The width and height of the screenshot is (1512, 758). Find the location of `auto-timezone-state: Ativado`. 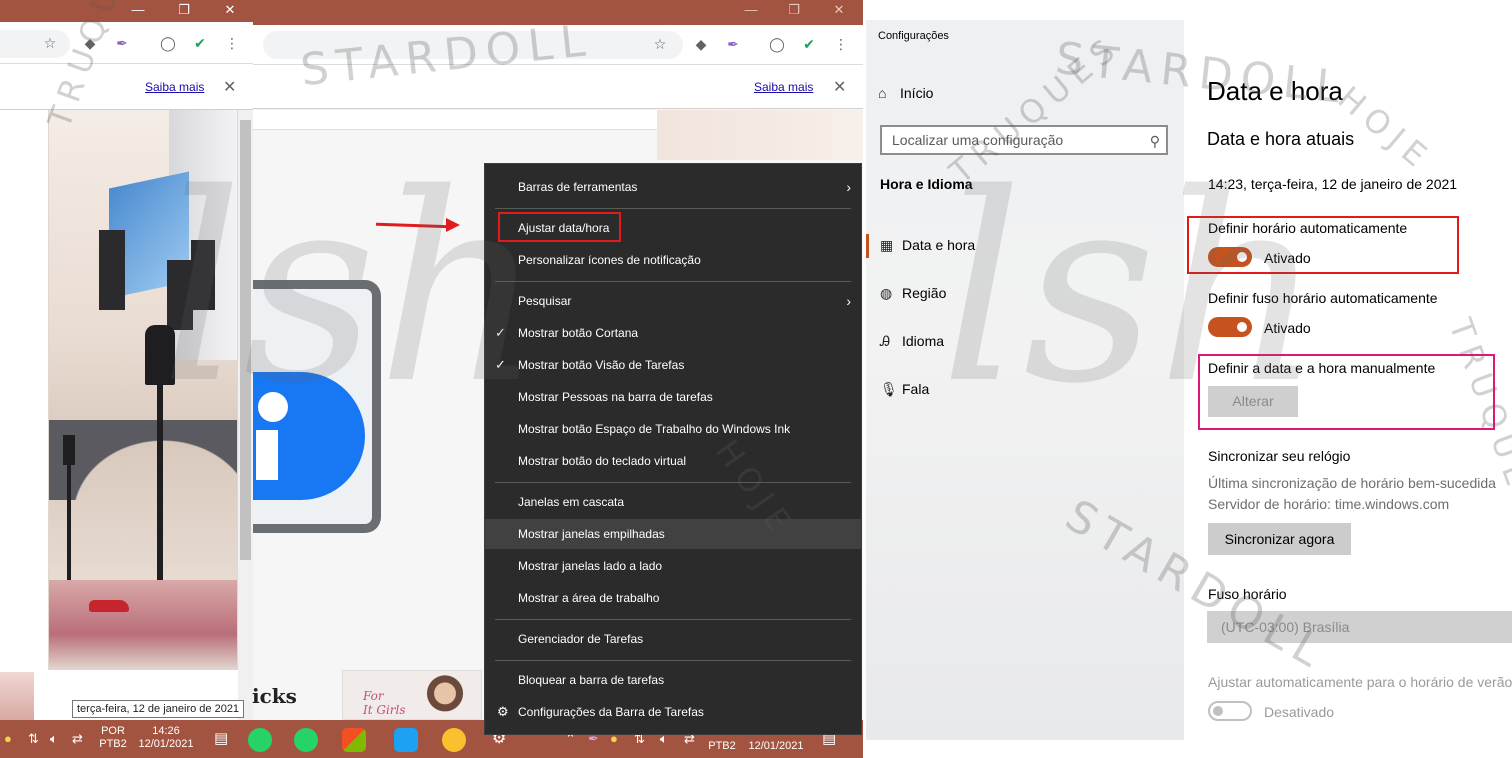

auto-timezone-state: Ativado is located at coordinates (1287, 328).